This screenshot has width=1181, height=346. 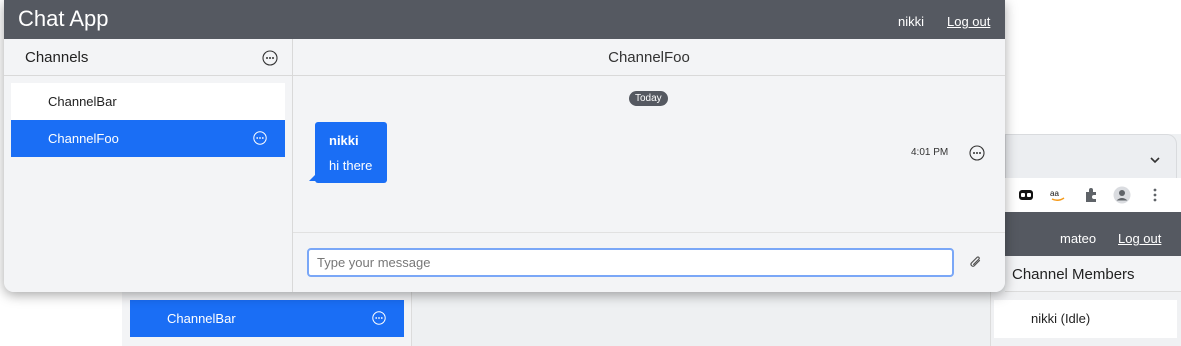 I want to click on composer-divider, so click(x=649, y=232).